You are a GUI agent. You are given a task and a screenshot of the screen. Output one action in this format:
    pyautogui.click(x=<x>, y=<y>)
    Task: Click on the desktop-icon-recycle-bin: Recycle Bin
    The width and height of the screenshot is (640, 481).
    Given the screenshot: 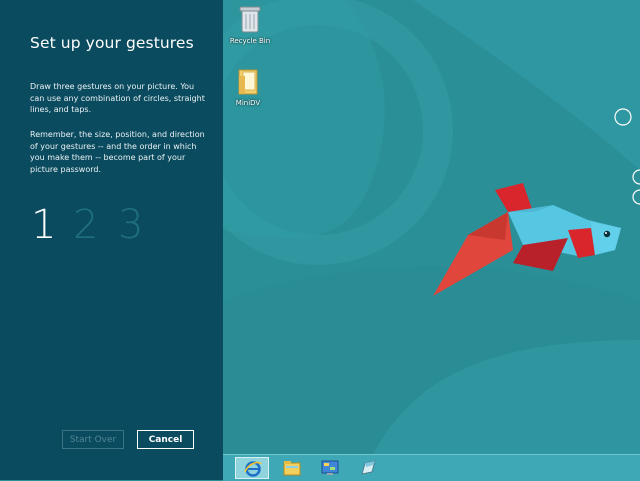 What is the action you would take?
    pyautogui.click(x=250, y=24)
    